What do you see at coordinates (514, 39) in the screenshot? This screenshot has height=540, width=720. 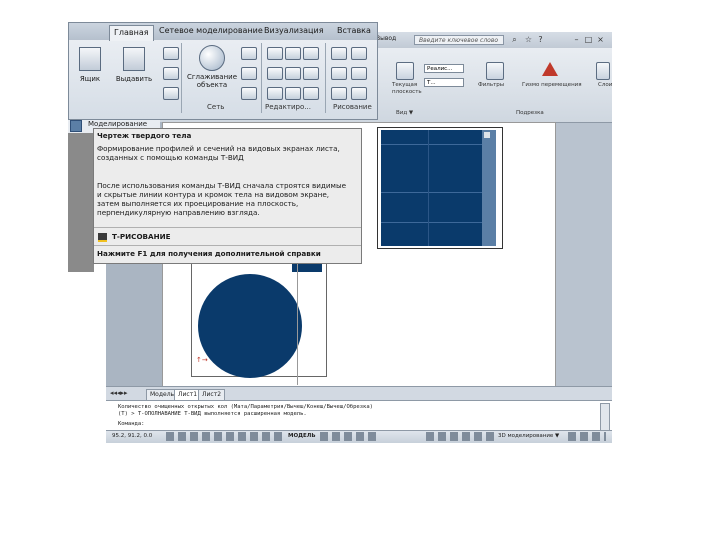 I see `search-icon: ⌕` at bounding box center [514, 39].